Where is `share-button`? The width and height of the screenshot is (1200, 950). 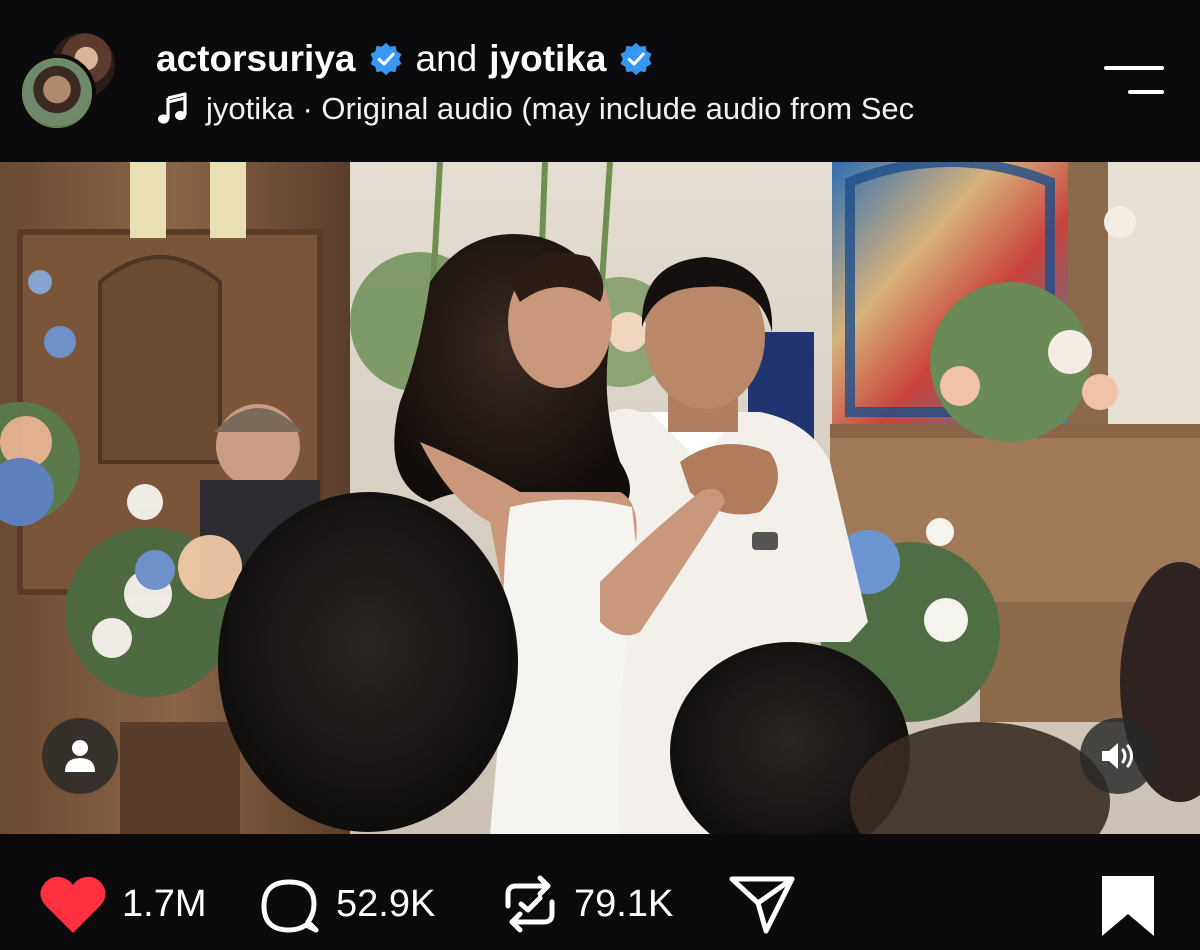
share-button is located at coordinates (762, 904).